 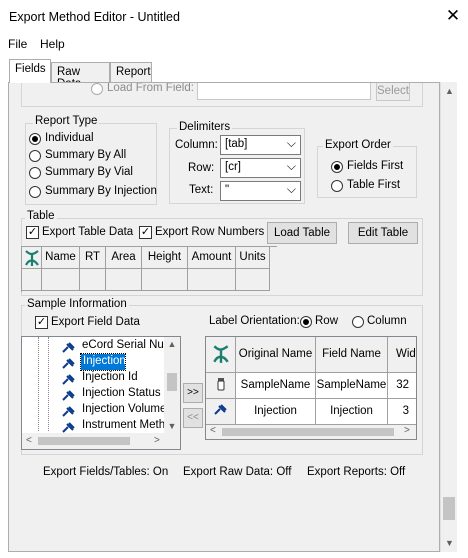 What do you see at coordinates (35, 139) in the screenshot?
I see `individual-radio` at bounding box center [35, 139].